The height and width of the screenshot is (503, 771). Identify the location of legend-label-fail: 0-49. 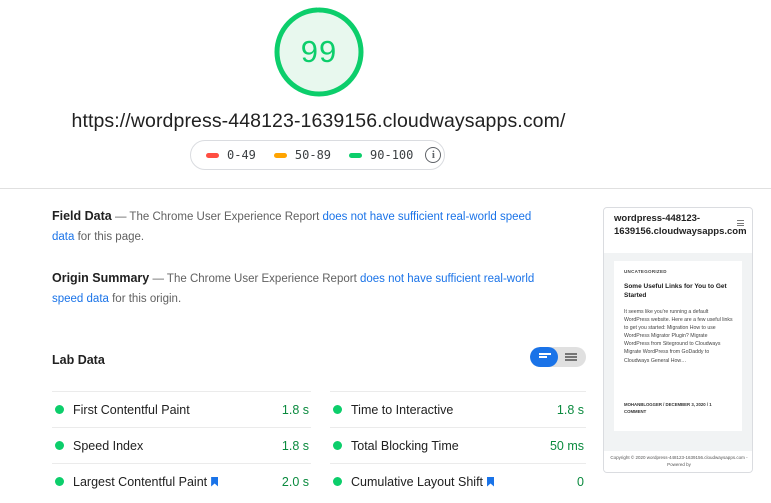
(241, 155).